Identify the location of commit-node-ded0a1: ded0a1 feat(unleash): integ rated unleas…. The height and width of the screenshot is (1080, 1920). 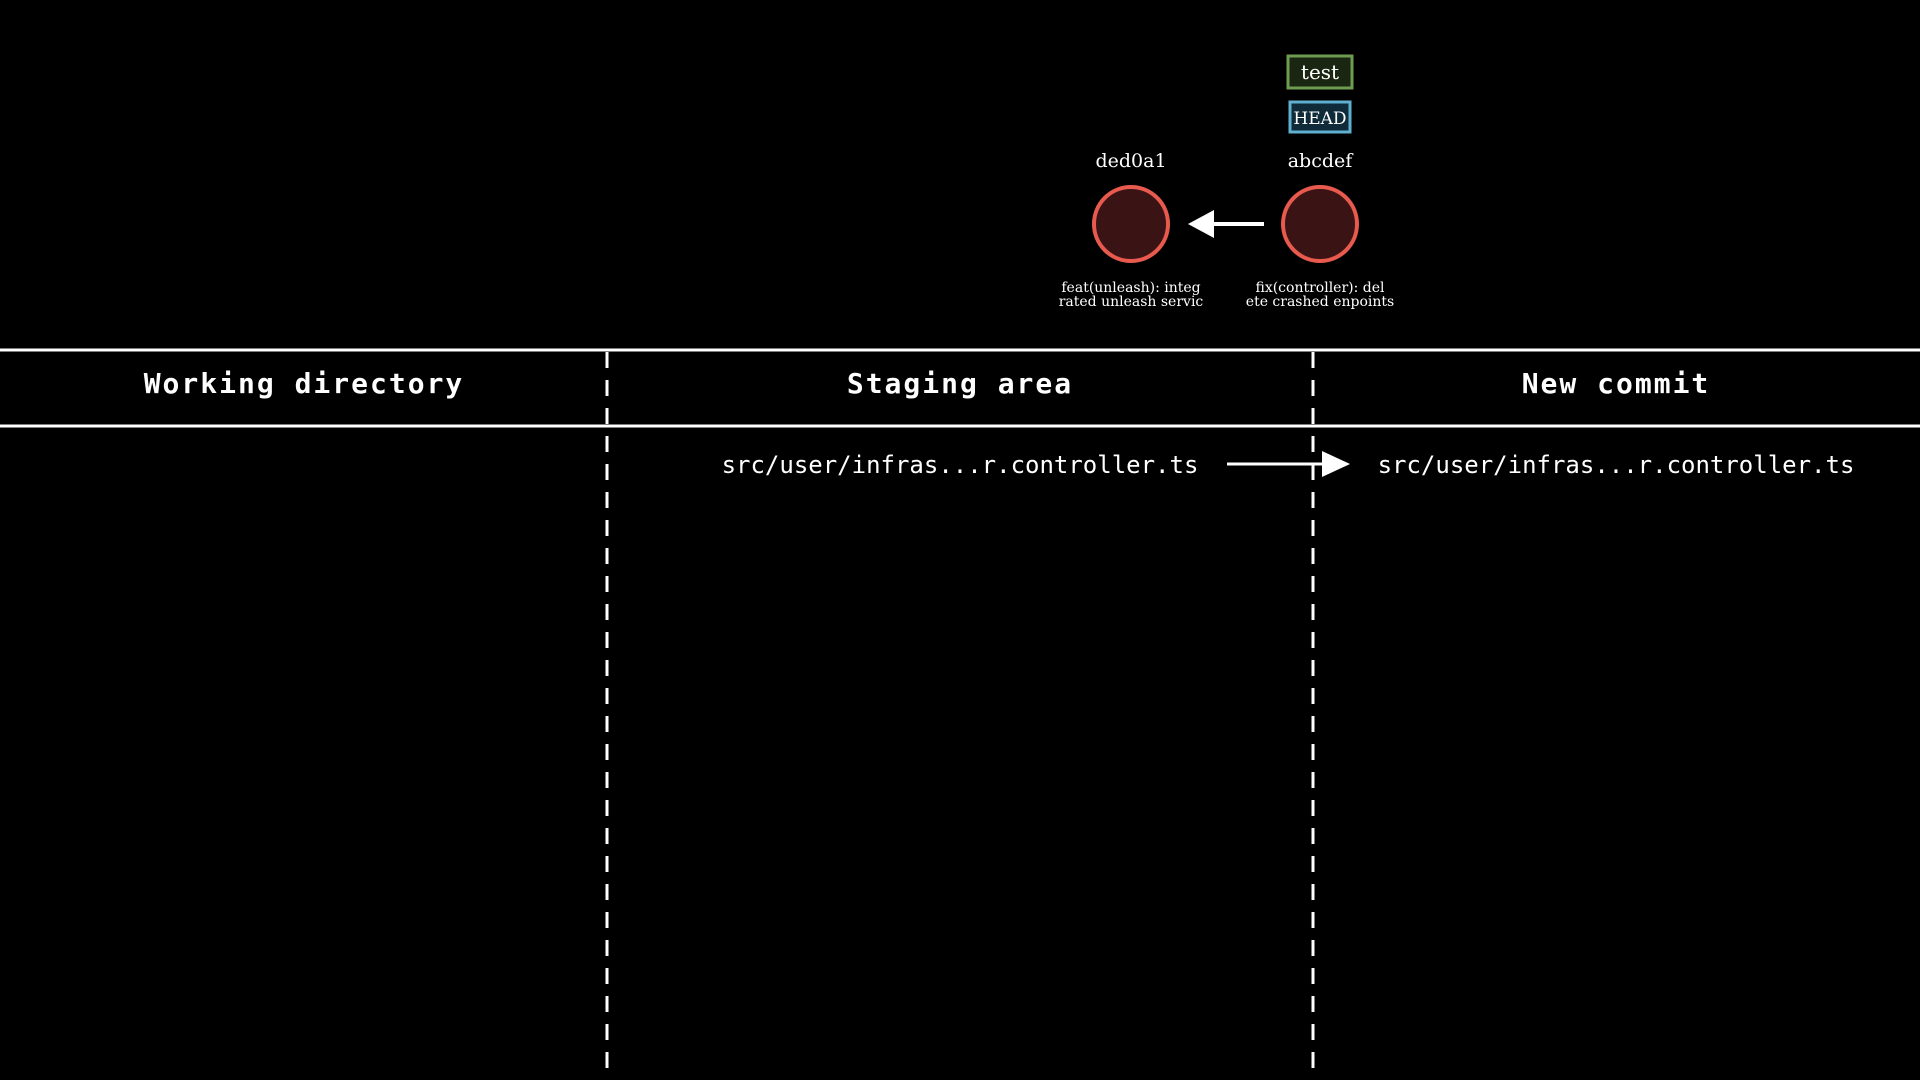
(1131, 230).